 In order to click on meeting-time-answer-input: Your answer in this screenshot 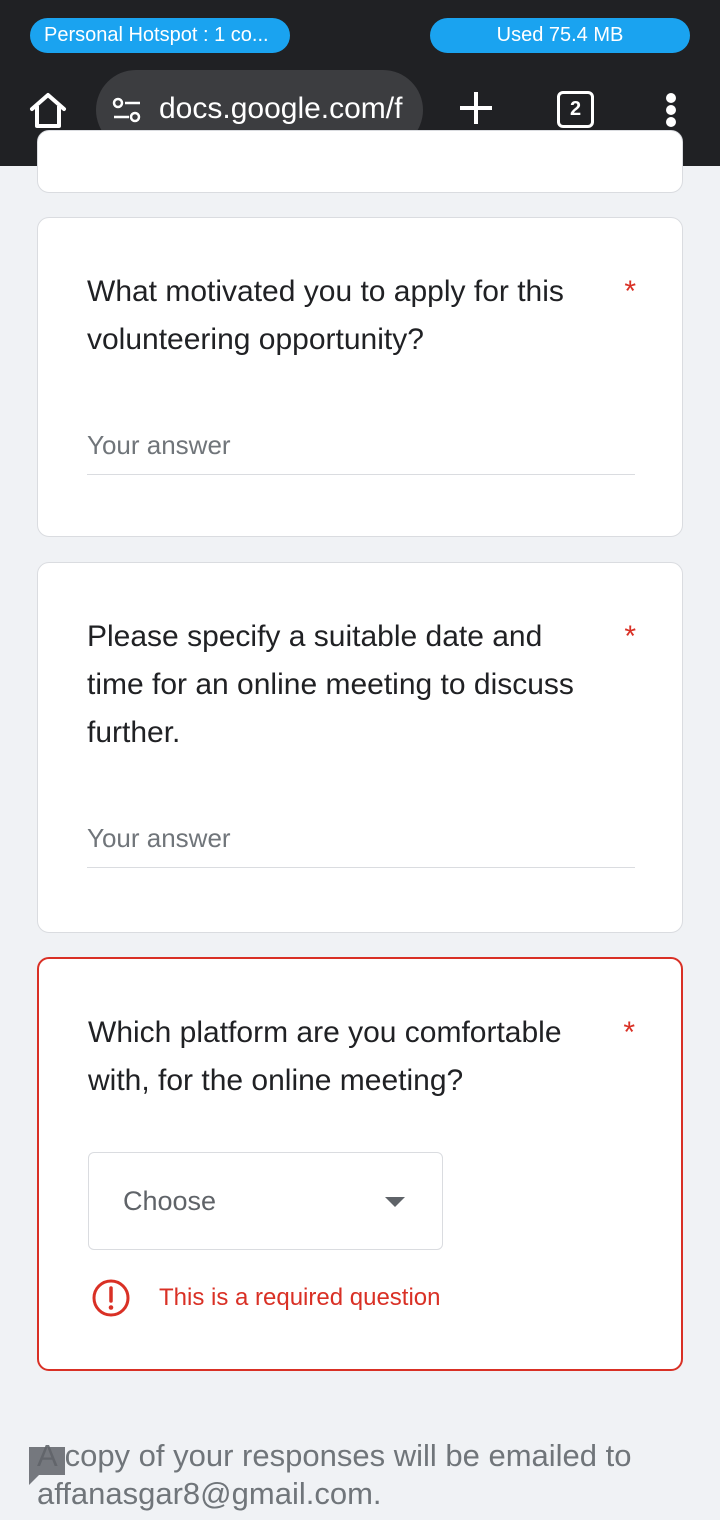, I will do `click(361, 842)`.